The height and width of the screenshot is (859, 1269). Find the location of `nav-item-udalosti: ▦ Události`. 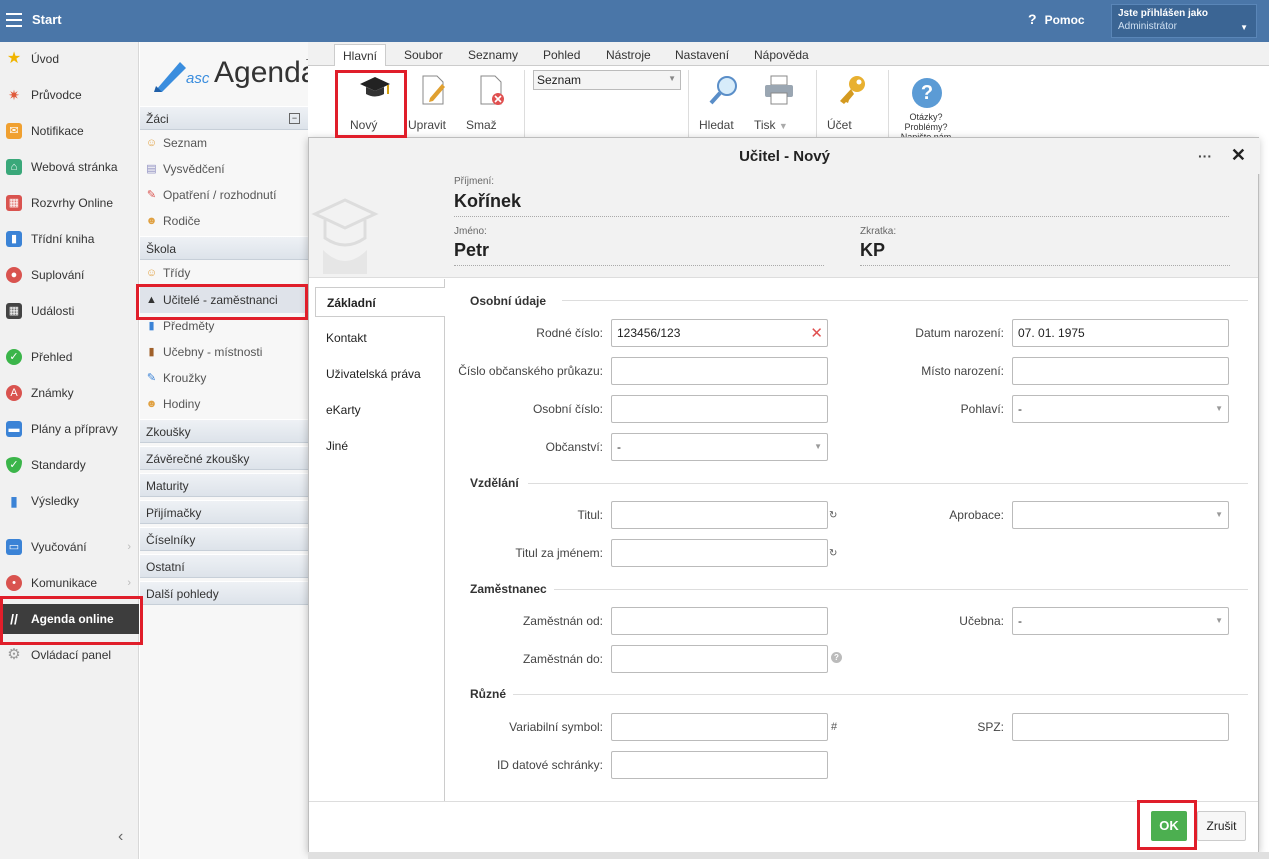

nav-item-udalosti: ▦ Události is located at coordinates (69, 311).